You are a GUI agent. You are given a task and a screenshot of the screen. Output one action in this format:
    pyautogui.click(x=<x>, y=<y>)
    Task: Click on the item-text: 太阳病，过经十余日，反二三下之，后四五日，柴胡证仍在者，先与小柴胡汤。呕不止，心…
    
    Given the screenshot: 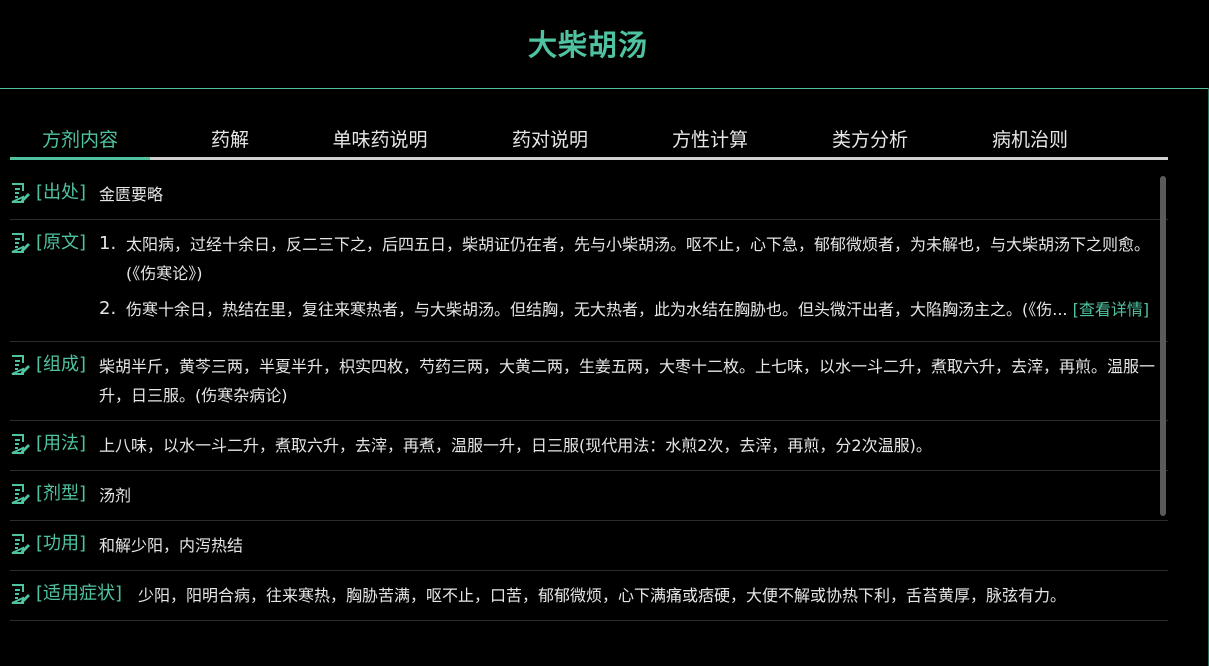 What is the action you would take?
    pyautogui.click(x=638, y=259)
    